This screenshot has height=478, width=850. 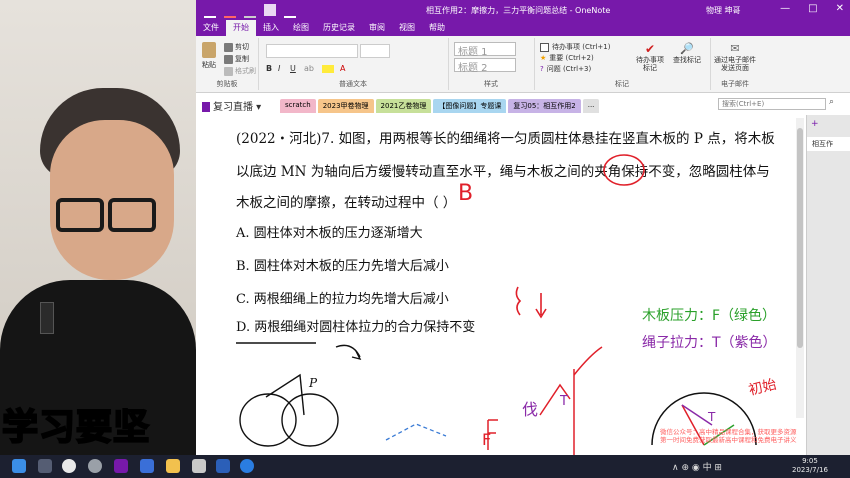 I want to click on clock-time: 9:05, so click(x=810, y=461).